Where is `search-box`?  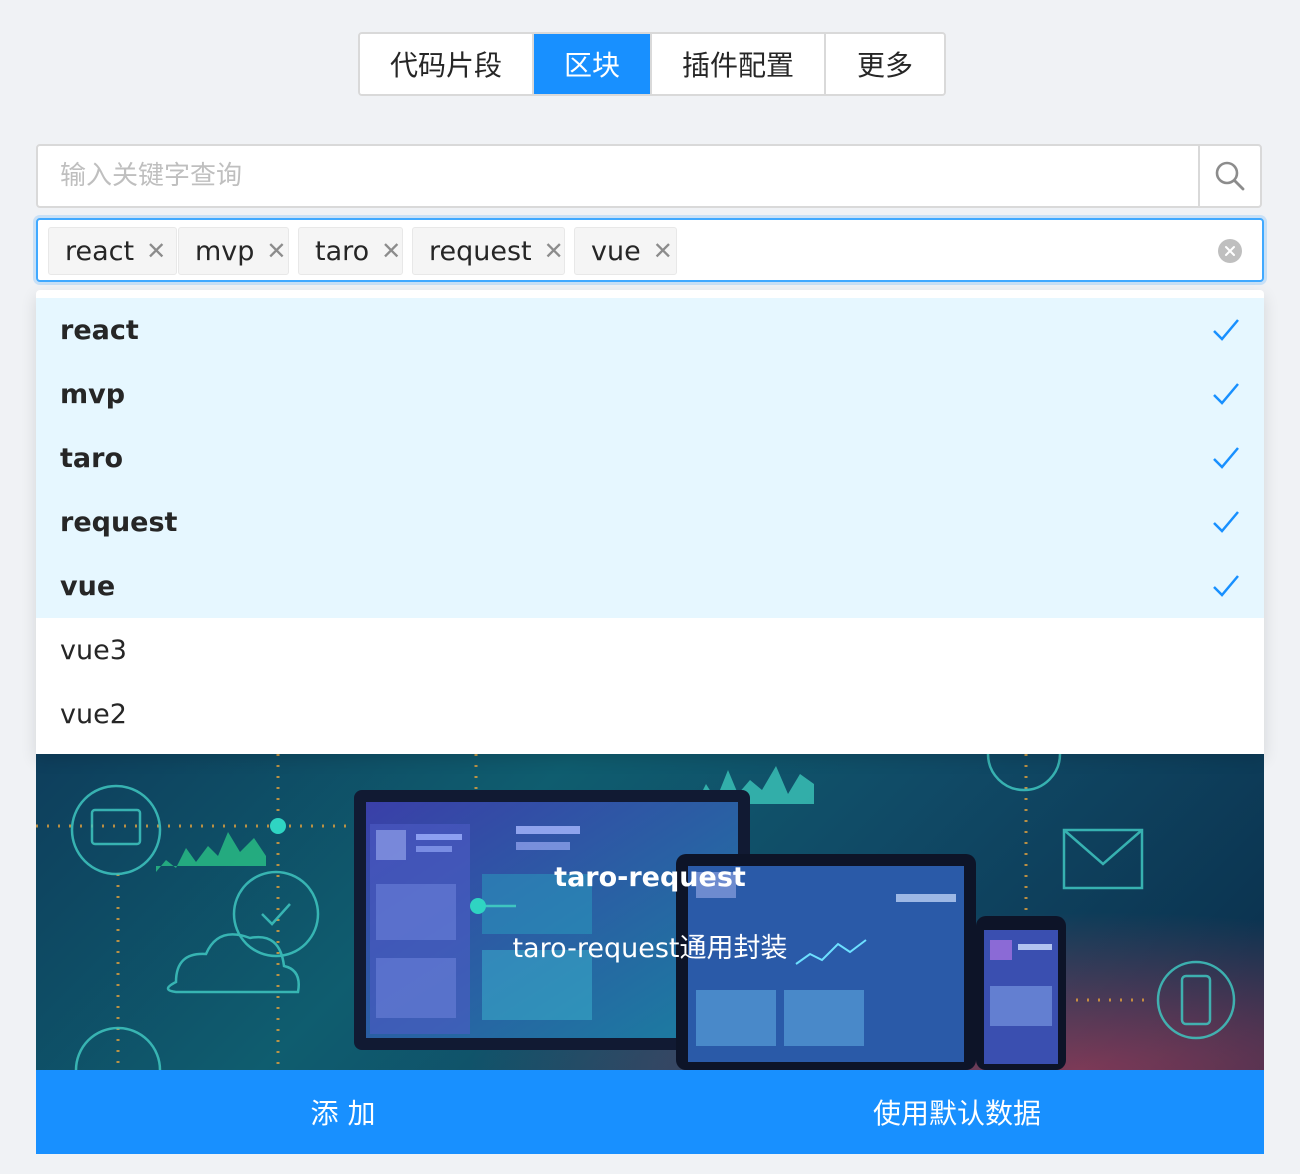
search-box is located at coordinates (649, 176).